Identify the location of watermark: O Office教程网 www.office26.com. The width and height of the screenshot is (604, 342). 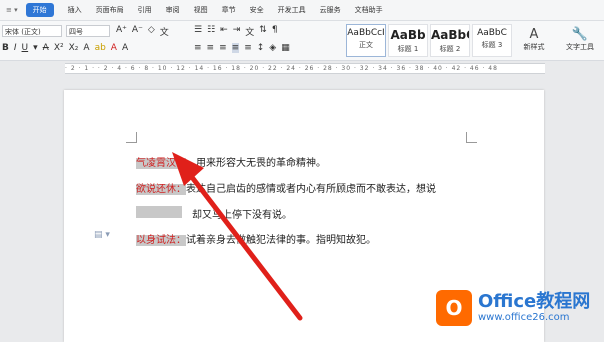
(513, 308).